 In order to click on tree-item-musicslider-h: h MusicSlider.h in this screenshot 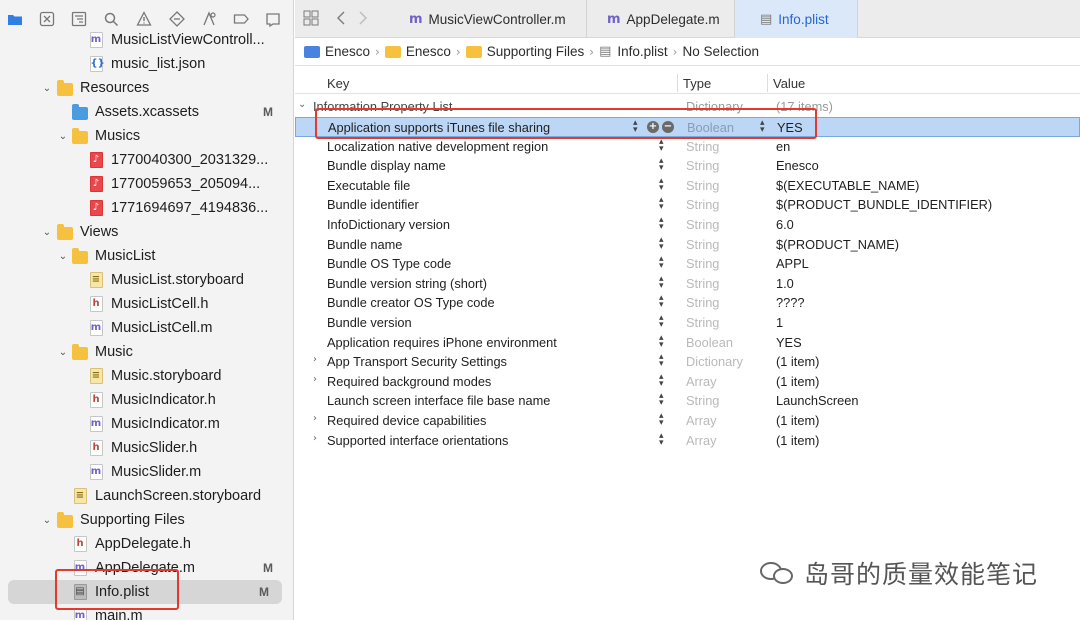, I will do `click(146, 448)`.